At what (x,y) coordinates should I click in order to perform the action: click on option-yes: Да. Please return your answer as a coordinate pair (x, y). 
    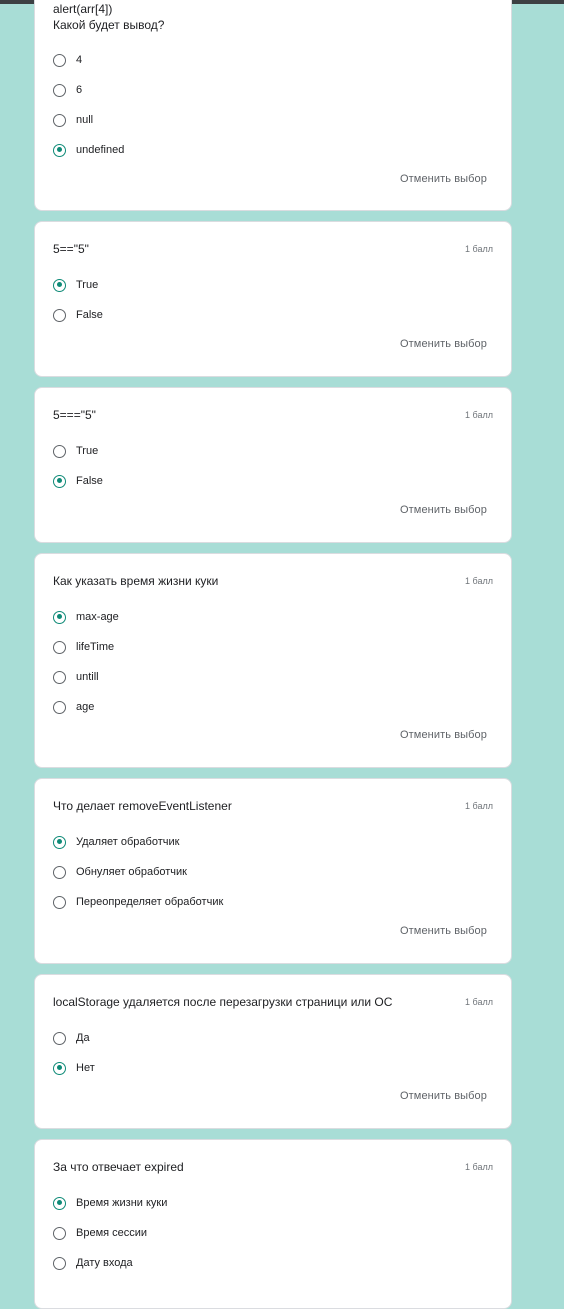
    Looking at the image, I should click on (71, 1038).